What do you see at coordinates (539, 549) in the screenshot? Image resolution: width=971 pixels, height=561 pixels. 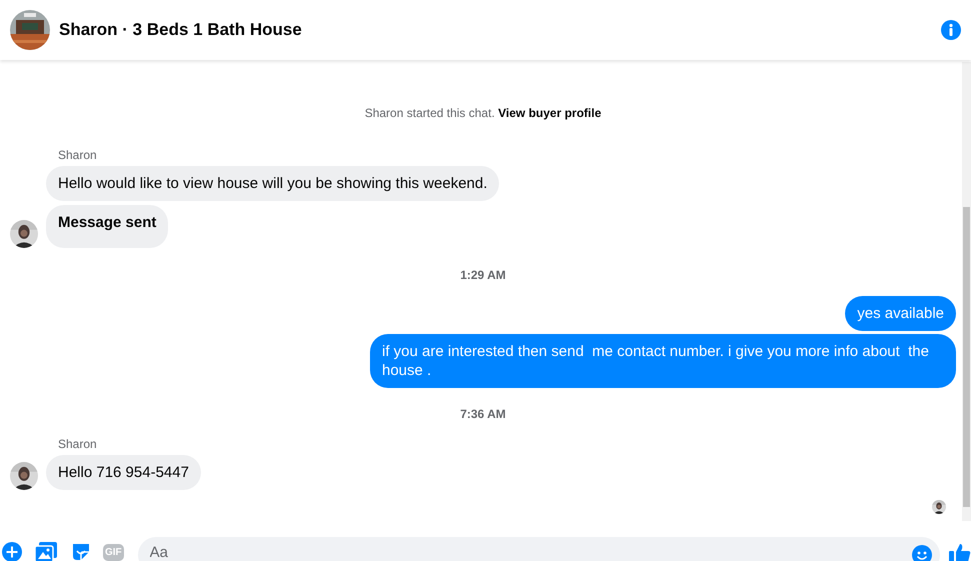 I see `message-input: Aa` at bounding box center [539, 549].